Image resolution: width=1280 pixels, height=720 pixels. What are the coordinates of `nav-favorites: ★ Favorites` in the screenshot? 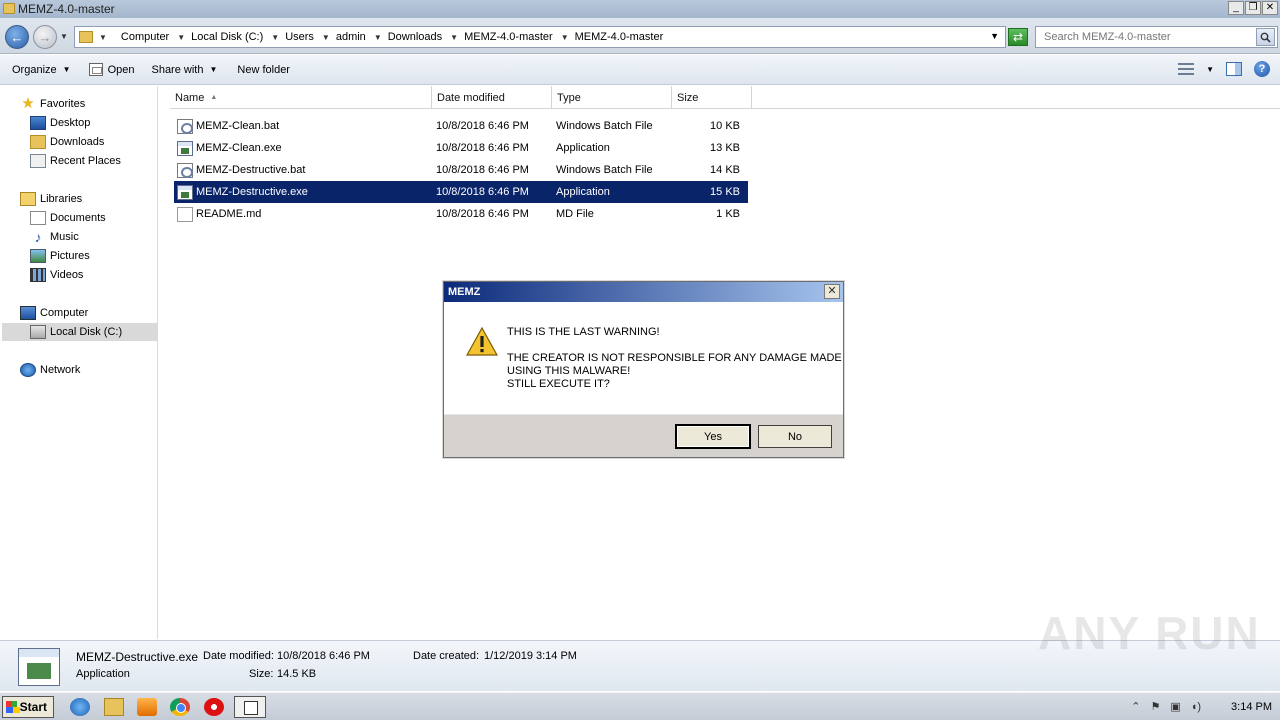 It's located at (52, 104).